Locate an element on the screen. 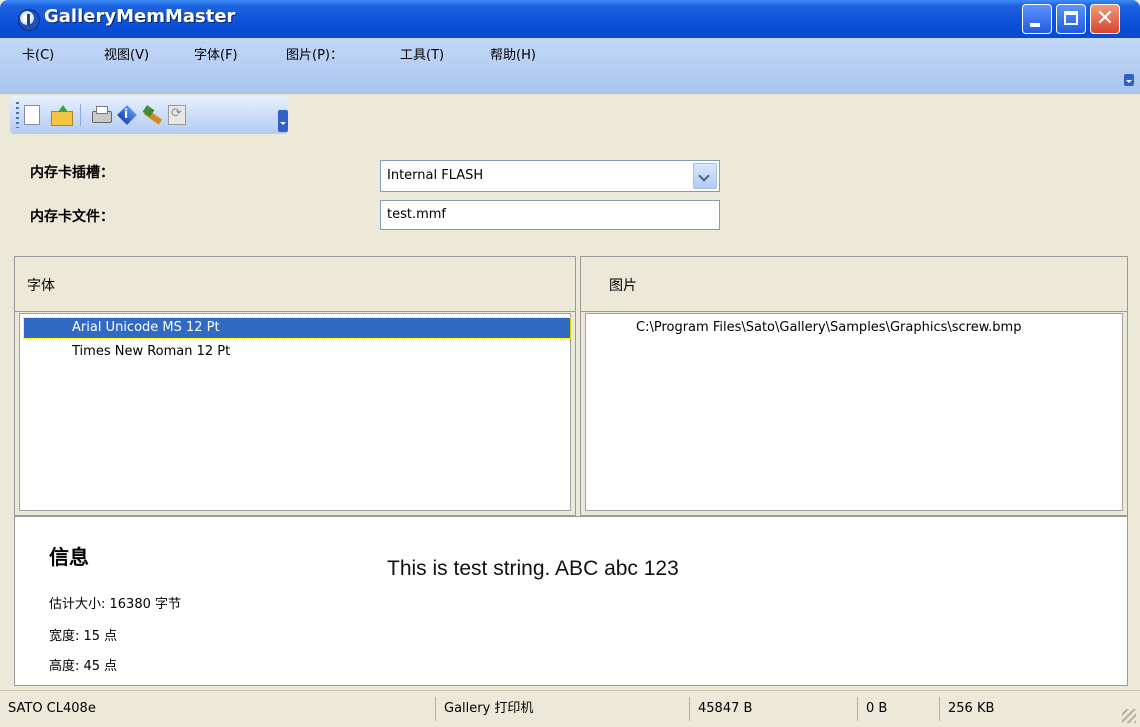 Image resolution: width=1140 pixels, height=727 pixels. close-button: ✕ is located at coordinates (1105, 19).